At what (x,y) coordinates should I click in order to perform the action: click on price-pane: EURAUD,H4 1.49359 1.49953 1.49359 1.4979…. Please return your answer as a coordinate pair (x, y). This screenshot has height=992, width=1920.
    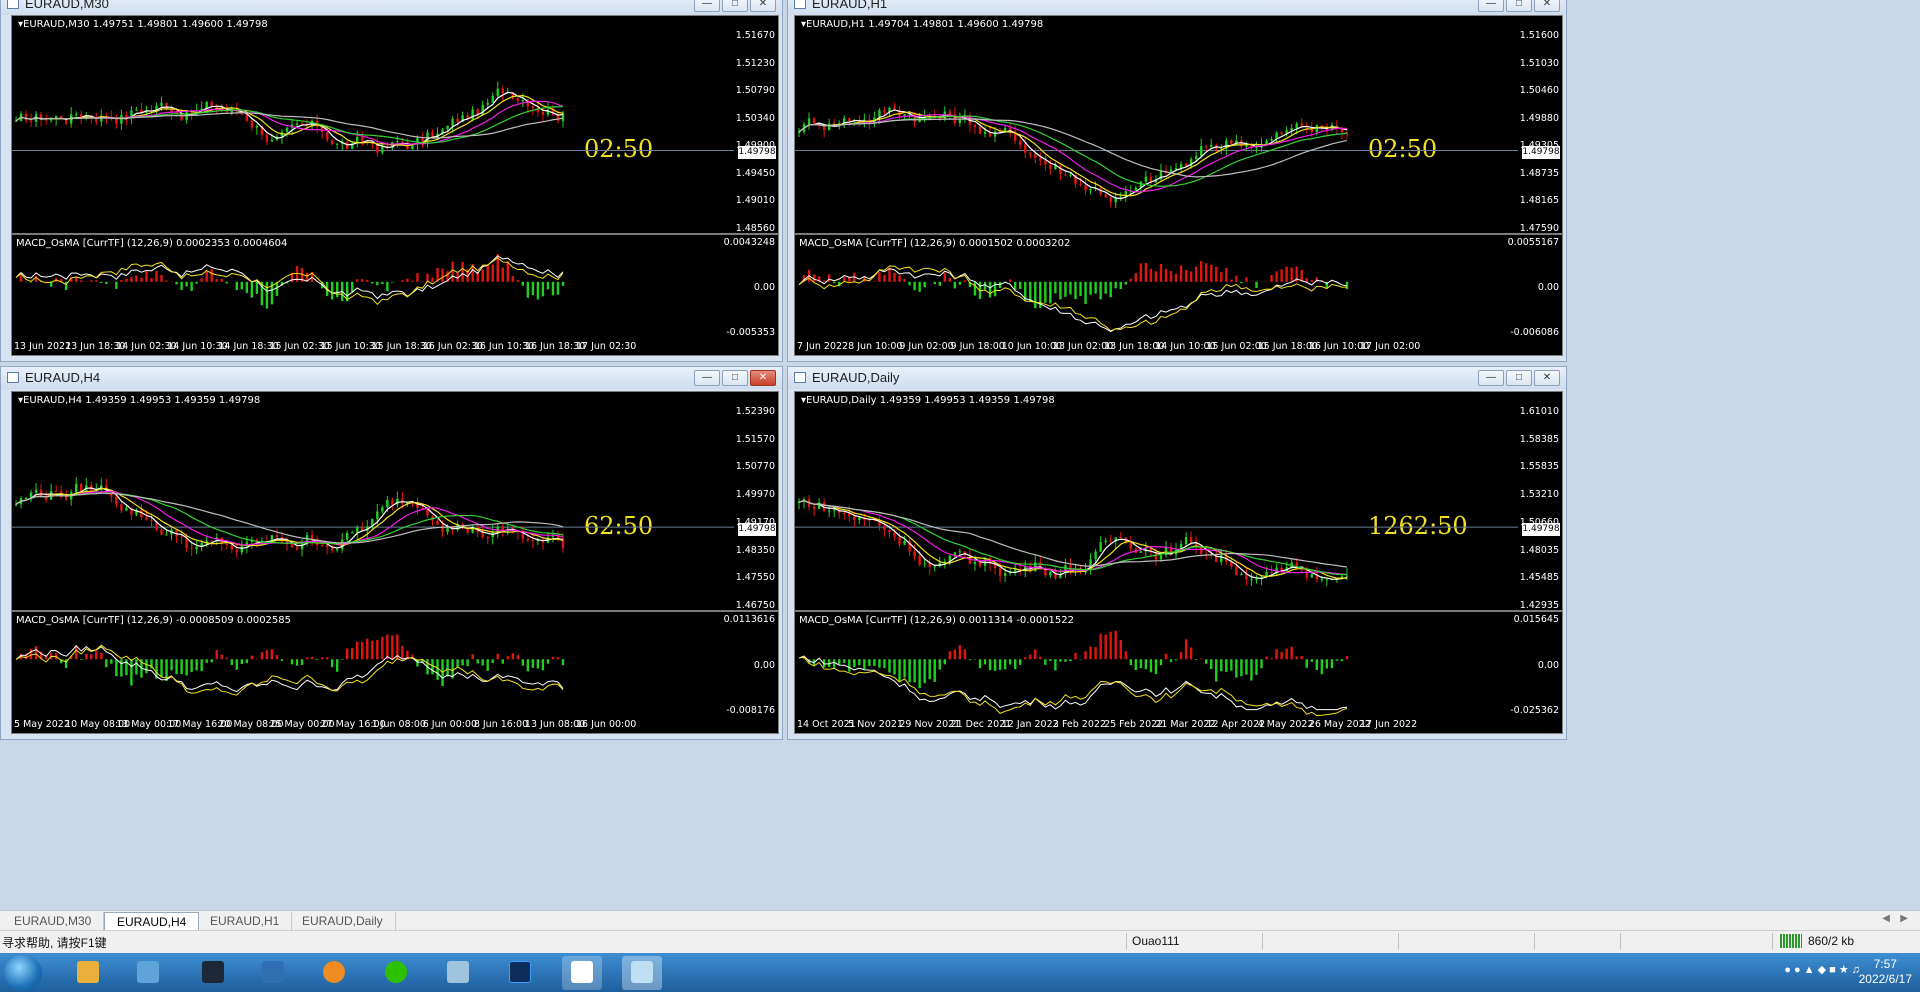
    Looking at the image, I should click on (395, 501).